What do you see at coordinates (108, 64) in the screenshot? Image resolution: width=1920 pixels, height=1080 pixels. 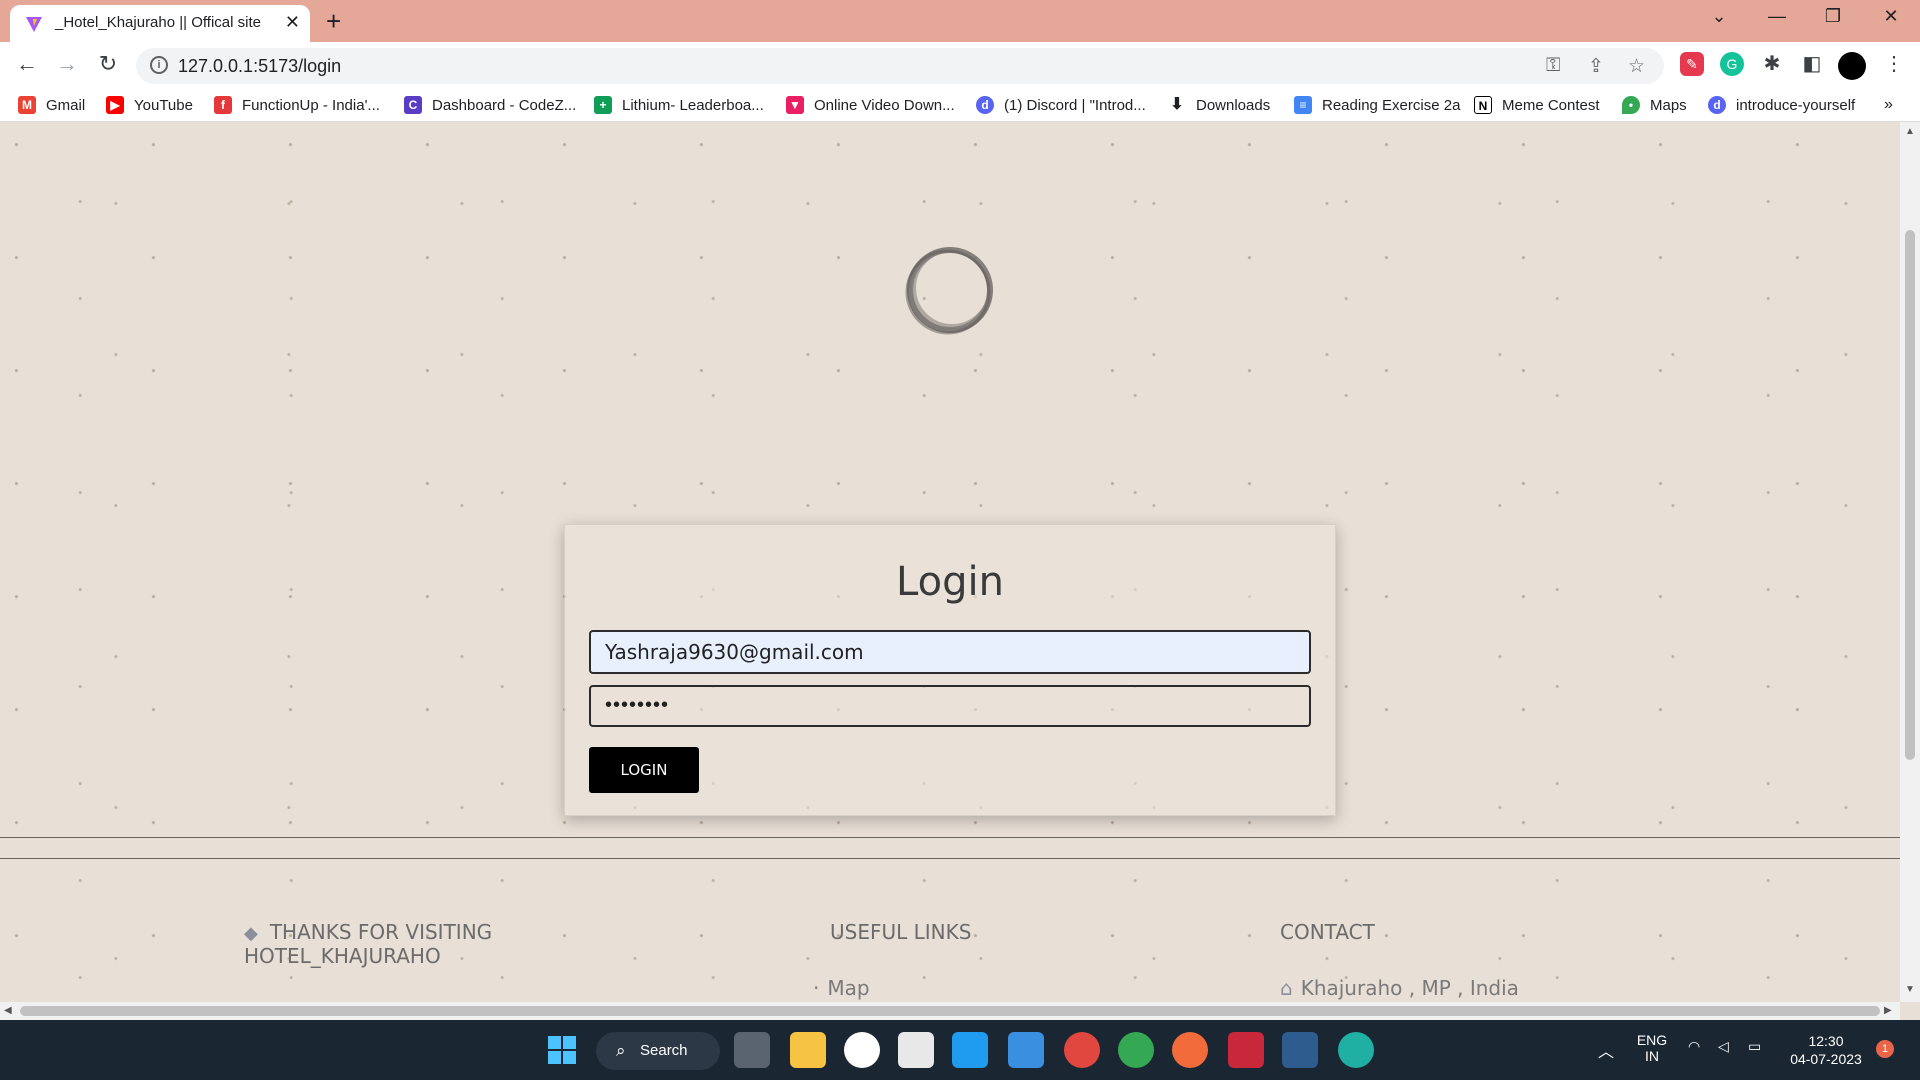 I see `reload-icon: ↻` at bounding box center [108, 64].